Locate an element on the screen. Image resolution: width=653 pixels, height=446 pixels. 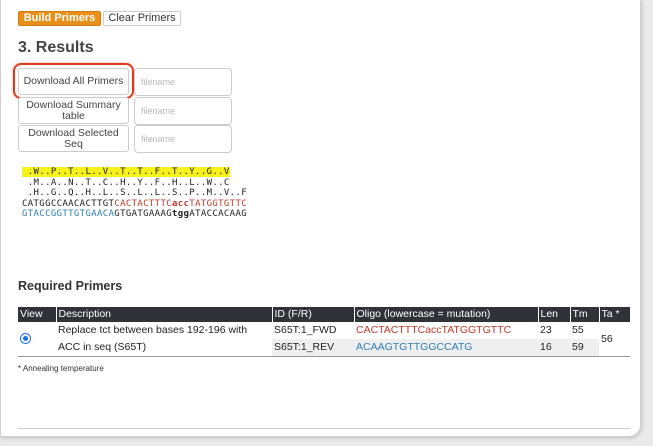
len-fwd: 23 is located at coordinates (546, 330).